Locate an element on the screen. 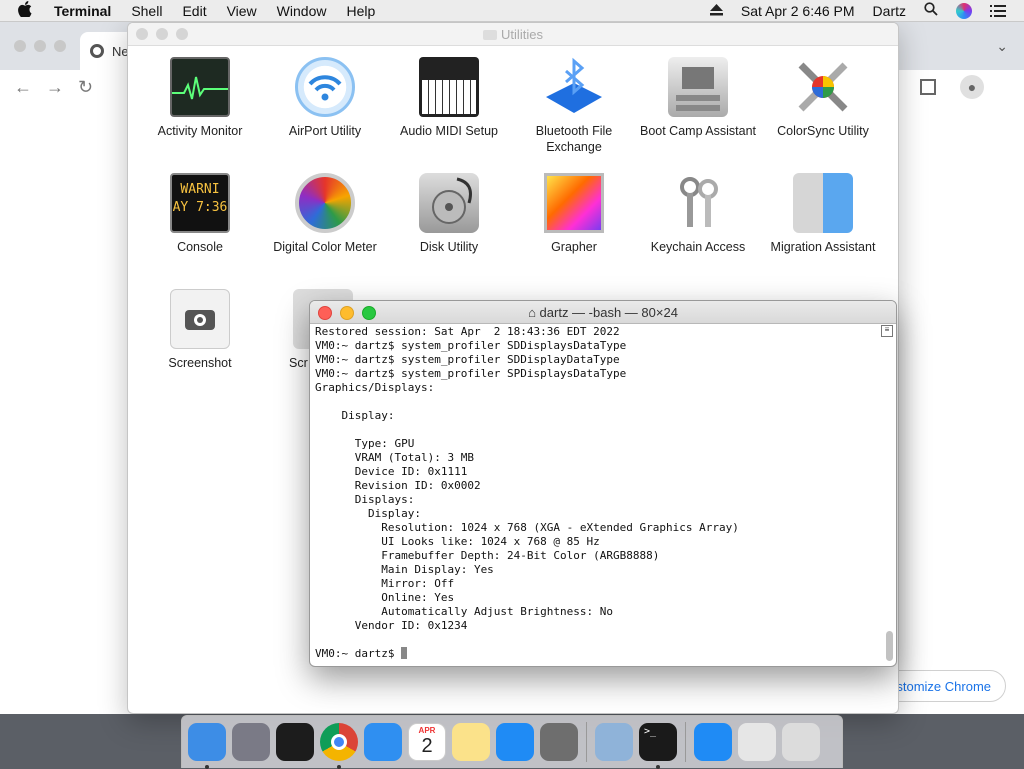 This screenshot has width=1024, height=769. app-console: WARNI AY 7:36 Console is located at coordinates (200, 214).